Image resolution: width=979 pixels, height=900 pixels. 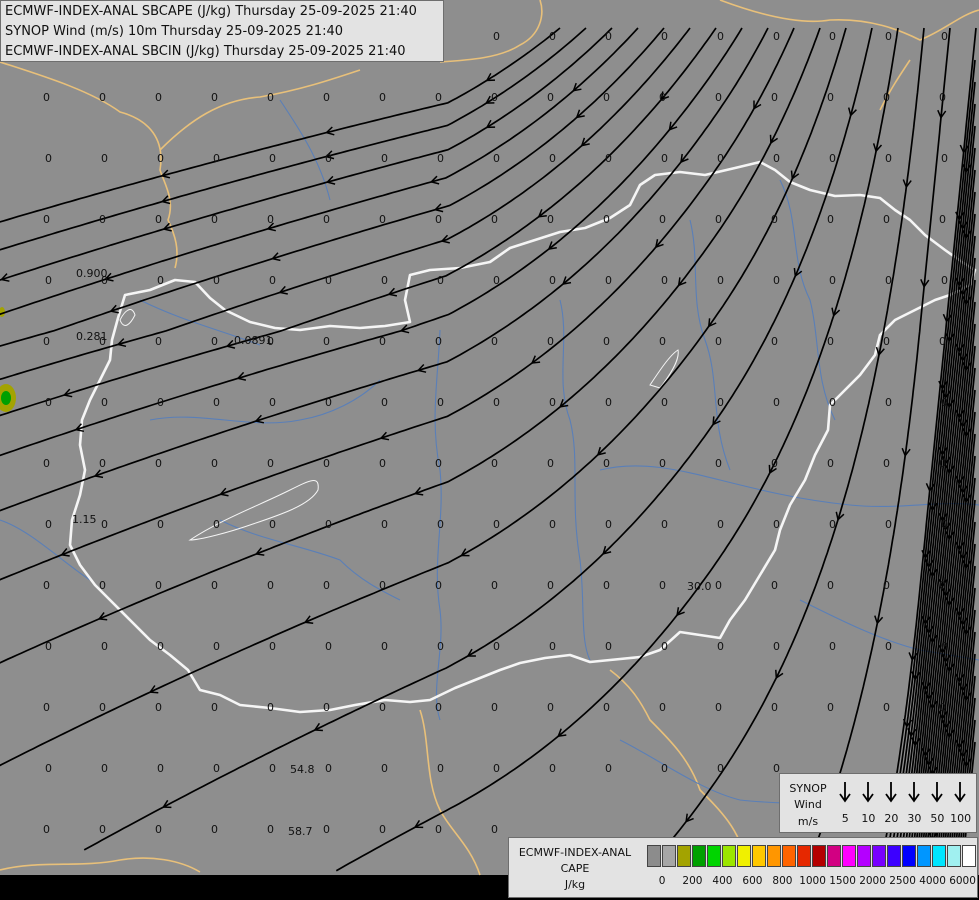 What do you see at coordinates (752, 881) in the screenshot?
I see `cape-tick-label: 600` at bounding box center [752, 881].